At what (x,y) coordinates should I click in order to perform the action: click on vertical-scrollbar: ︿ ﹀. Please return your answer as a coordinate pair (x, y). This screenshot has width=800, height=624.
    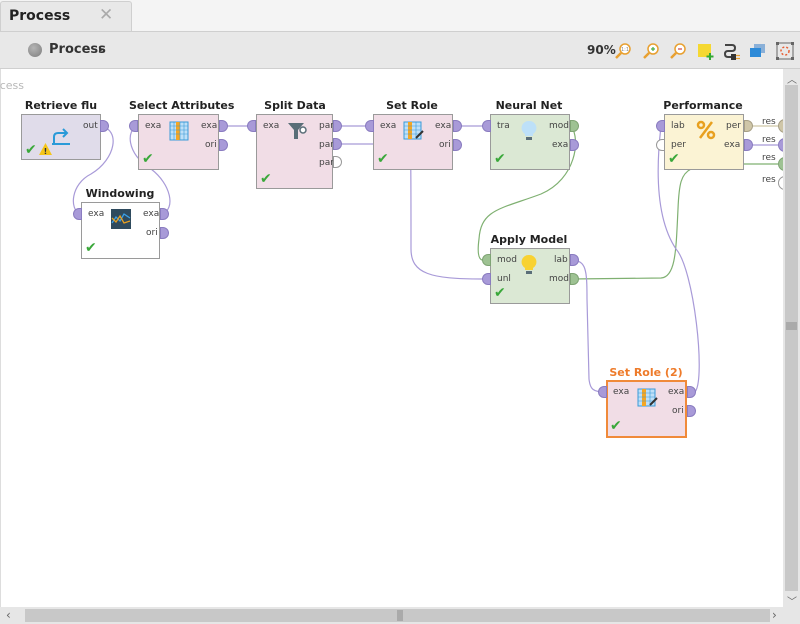
    Looking at the image, I should click on (791, 338).